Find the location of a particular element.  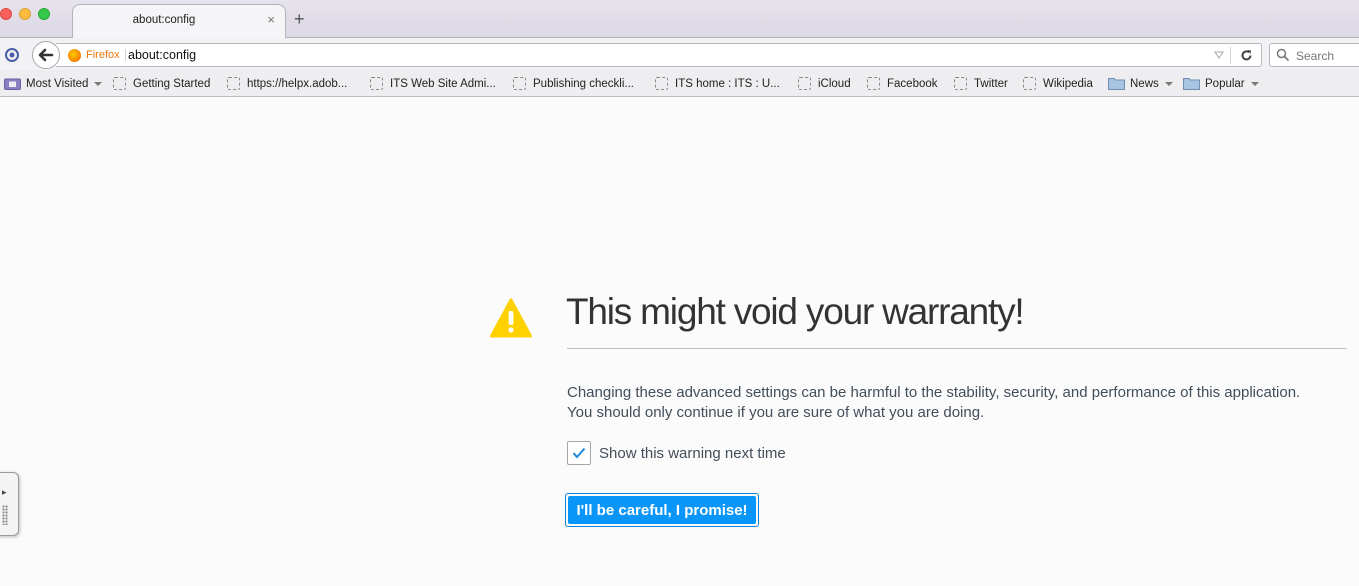

back-button is located at coordinates (46, 55).